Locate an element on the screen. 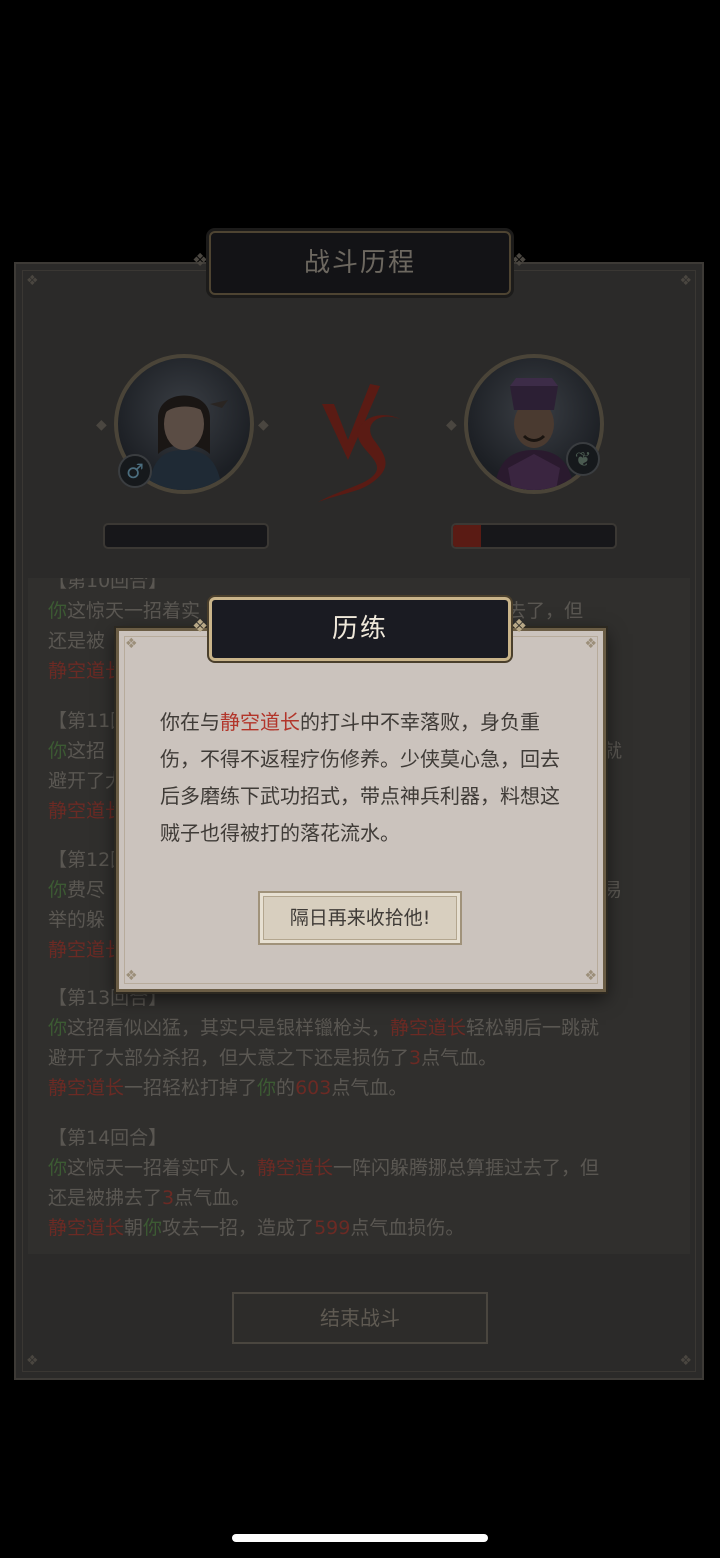 This screenshot has width=720, height=1558. battle-title-plate: 战斗历程 is located at coordinates (360, 263).